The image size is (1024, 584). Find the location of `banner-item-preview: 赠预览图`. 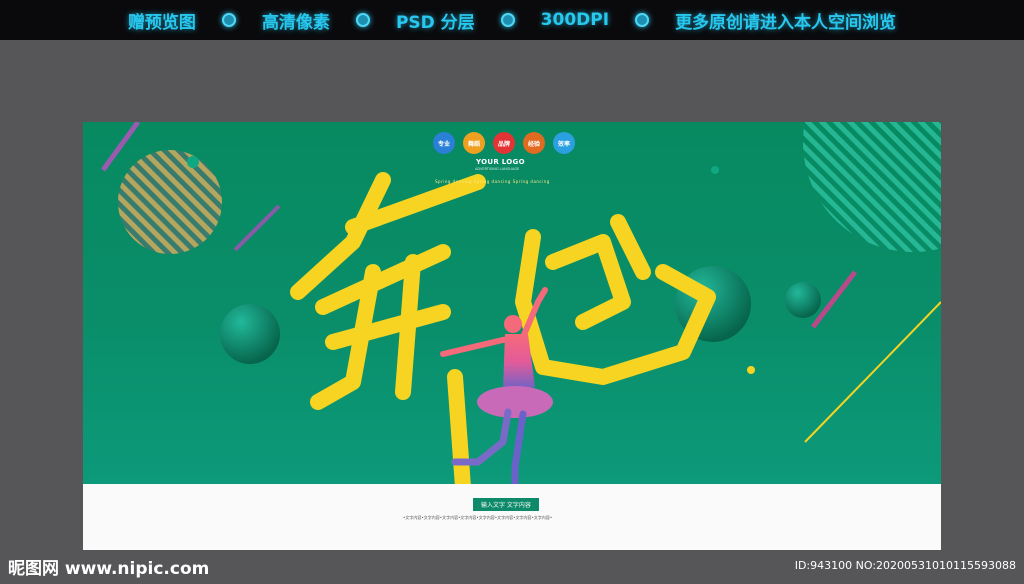

banner-item-preview: 赠预览图 is located at coordinates (161, 22).